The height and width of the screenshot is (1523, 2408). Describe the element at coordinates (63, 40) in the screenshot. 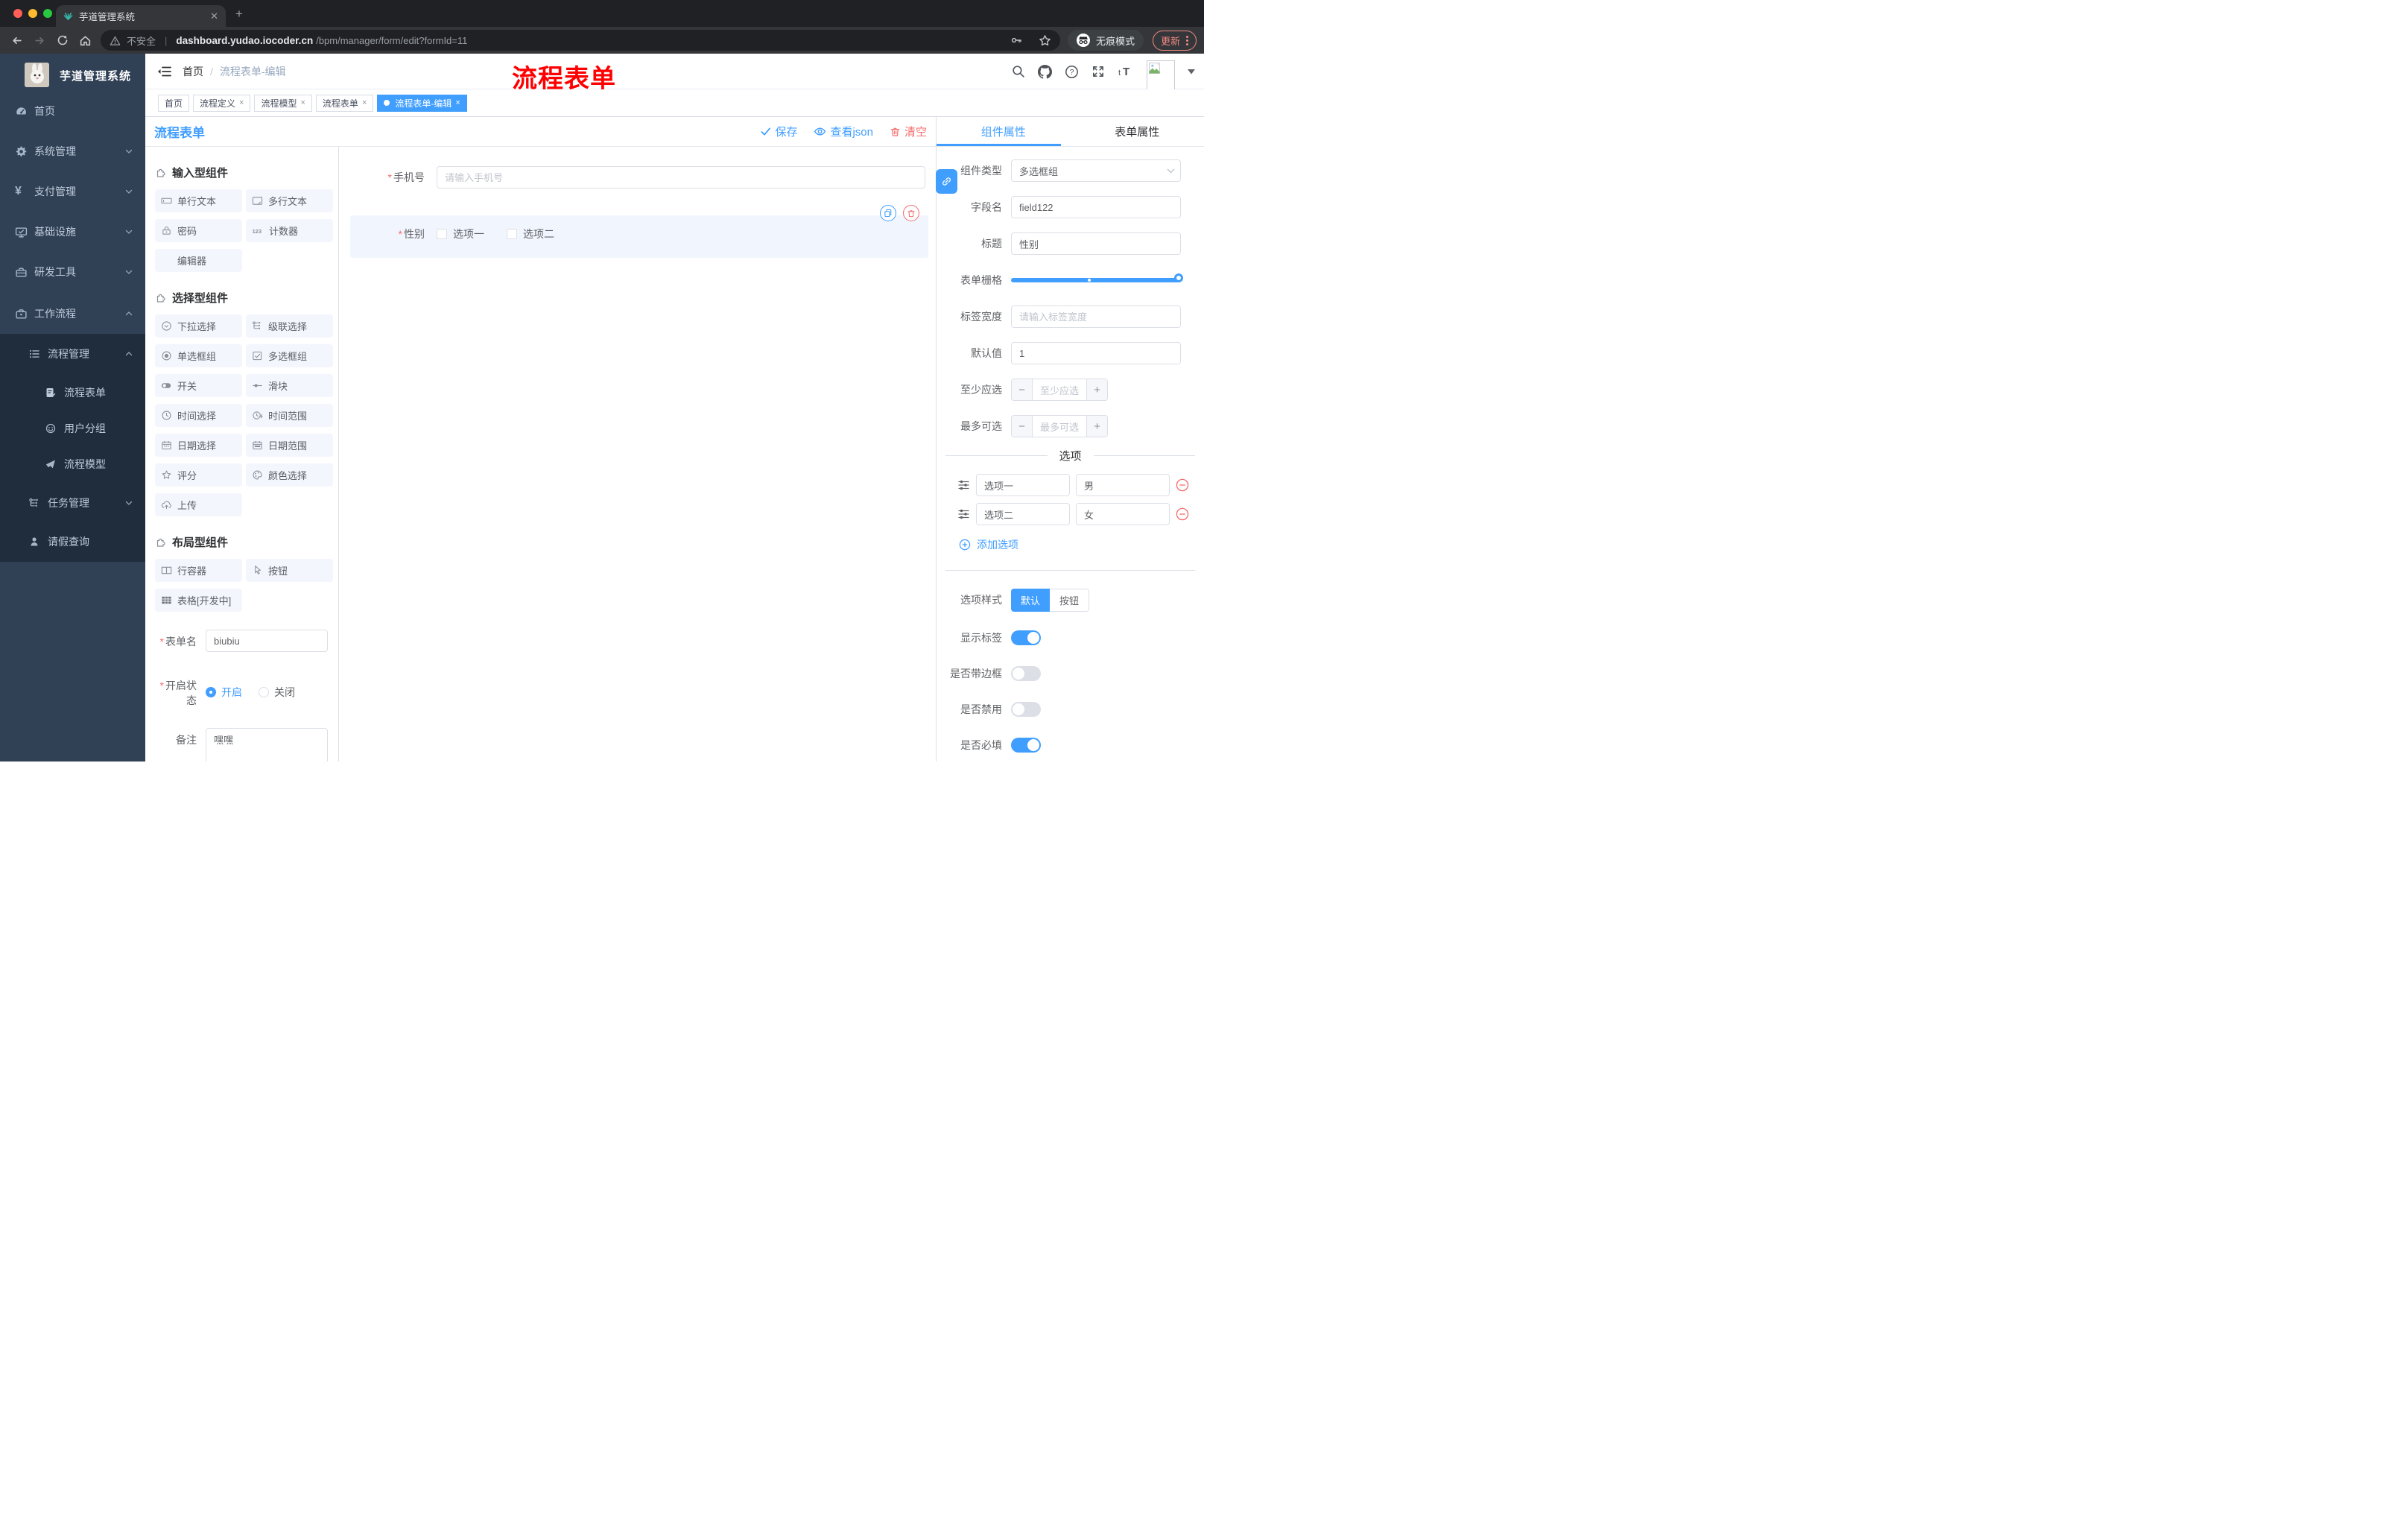

I see `reload-button` at that location.